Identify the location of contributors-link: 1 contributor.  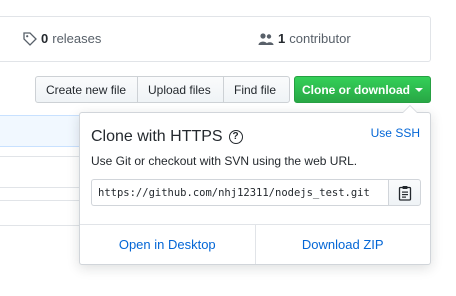
(304, 38).